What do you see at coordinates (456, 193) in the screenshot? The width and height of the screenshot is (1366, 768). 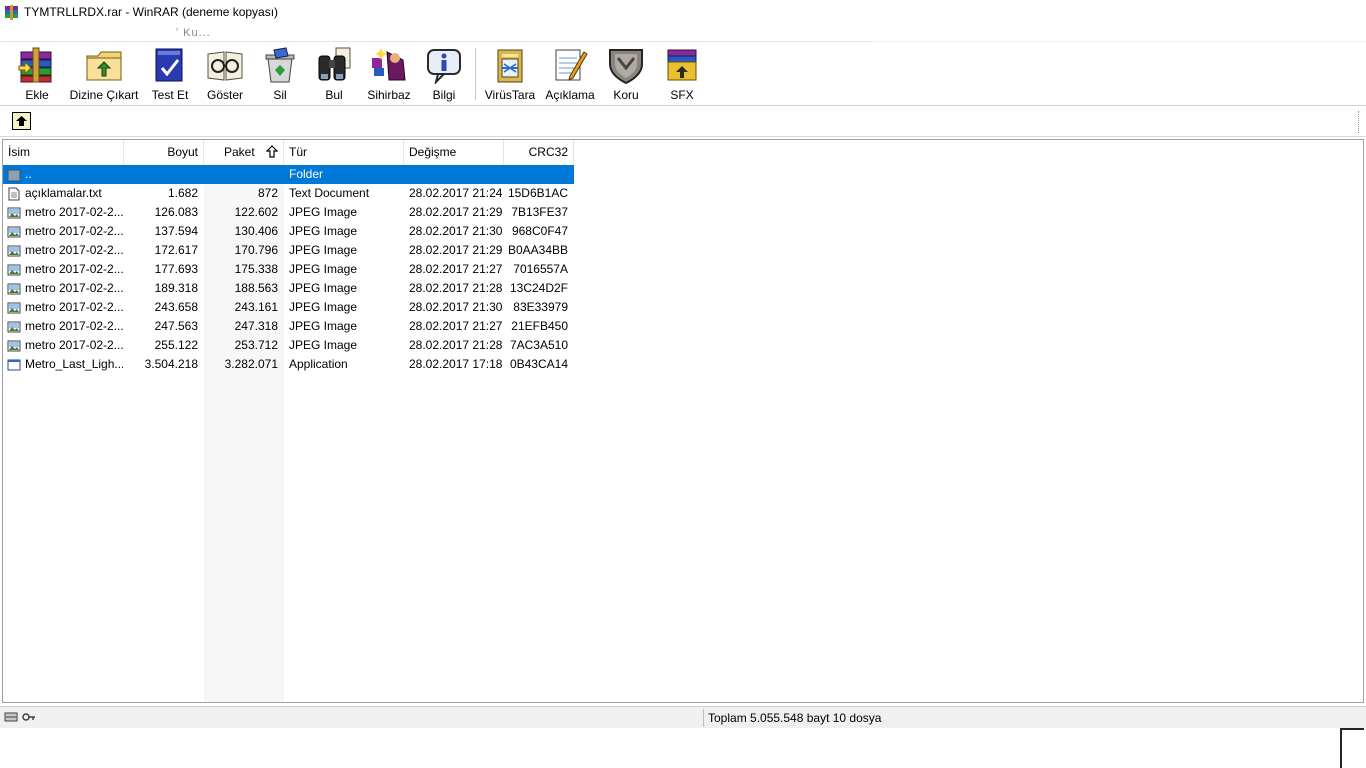 I see `file-modified: 28.02.2017 21:24` at bounding box center [456, 193].